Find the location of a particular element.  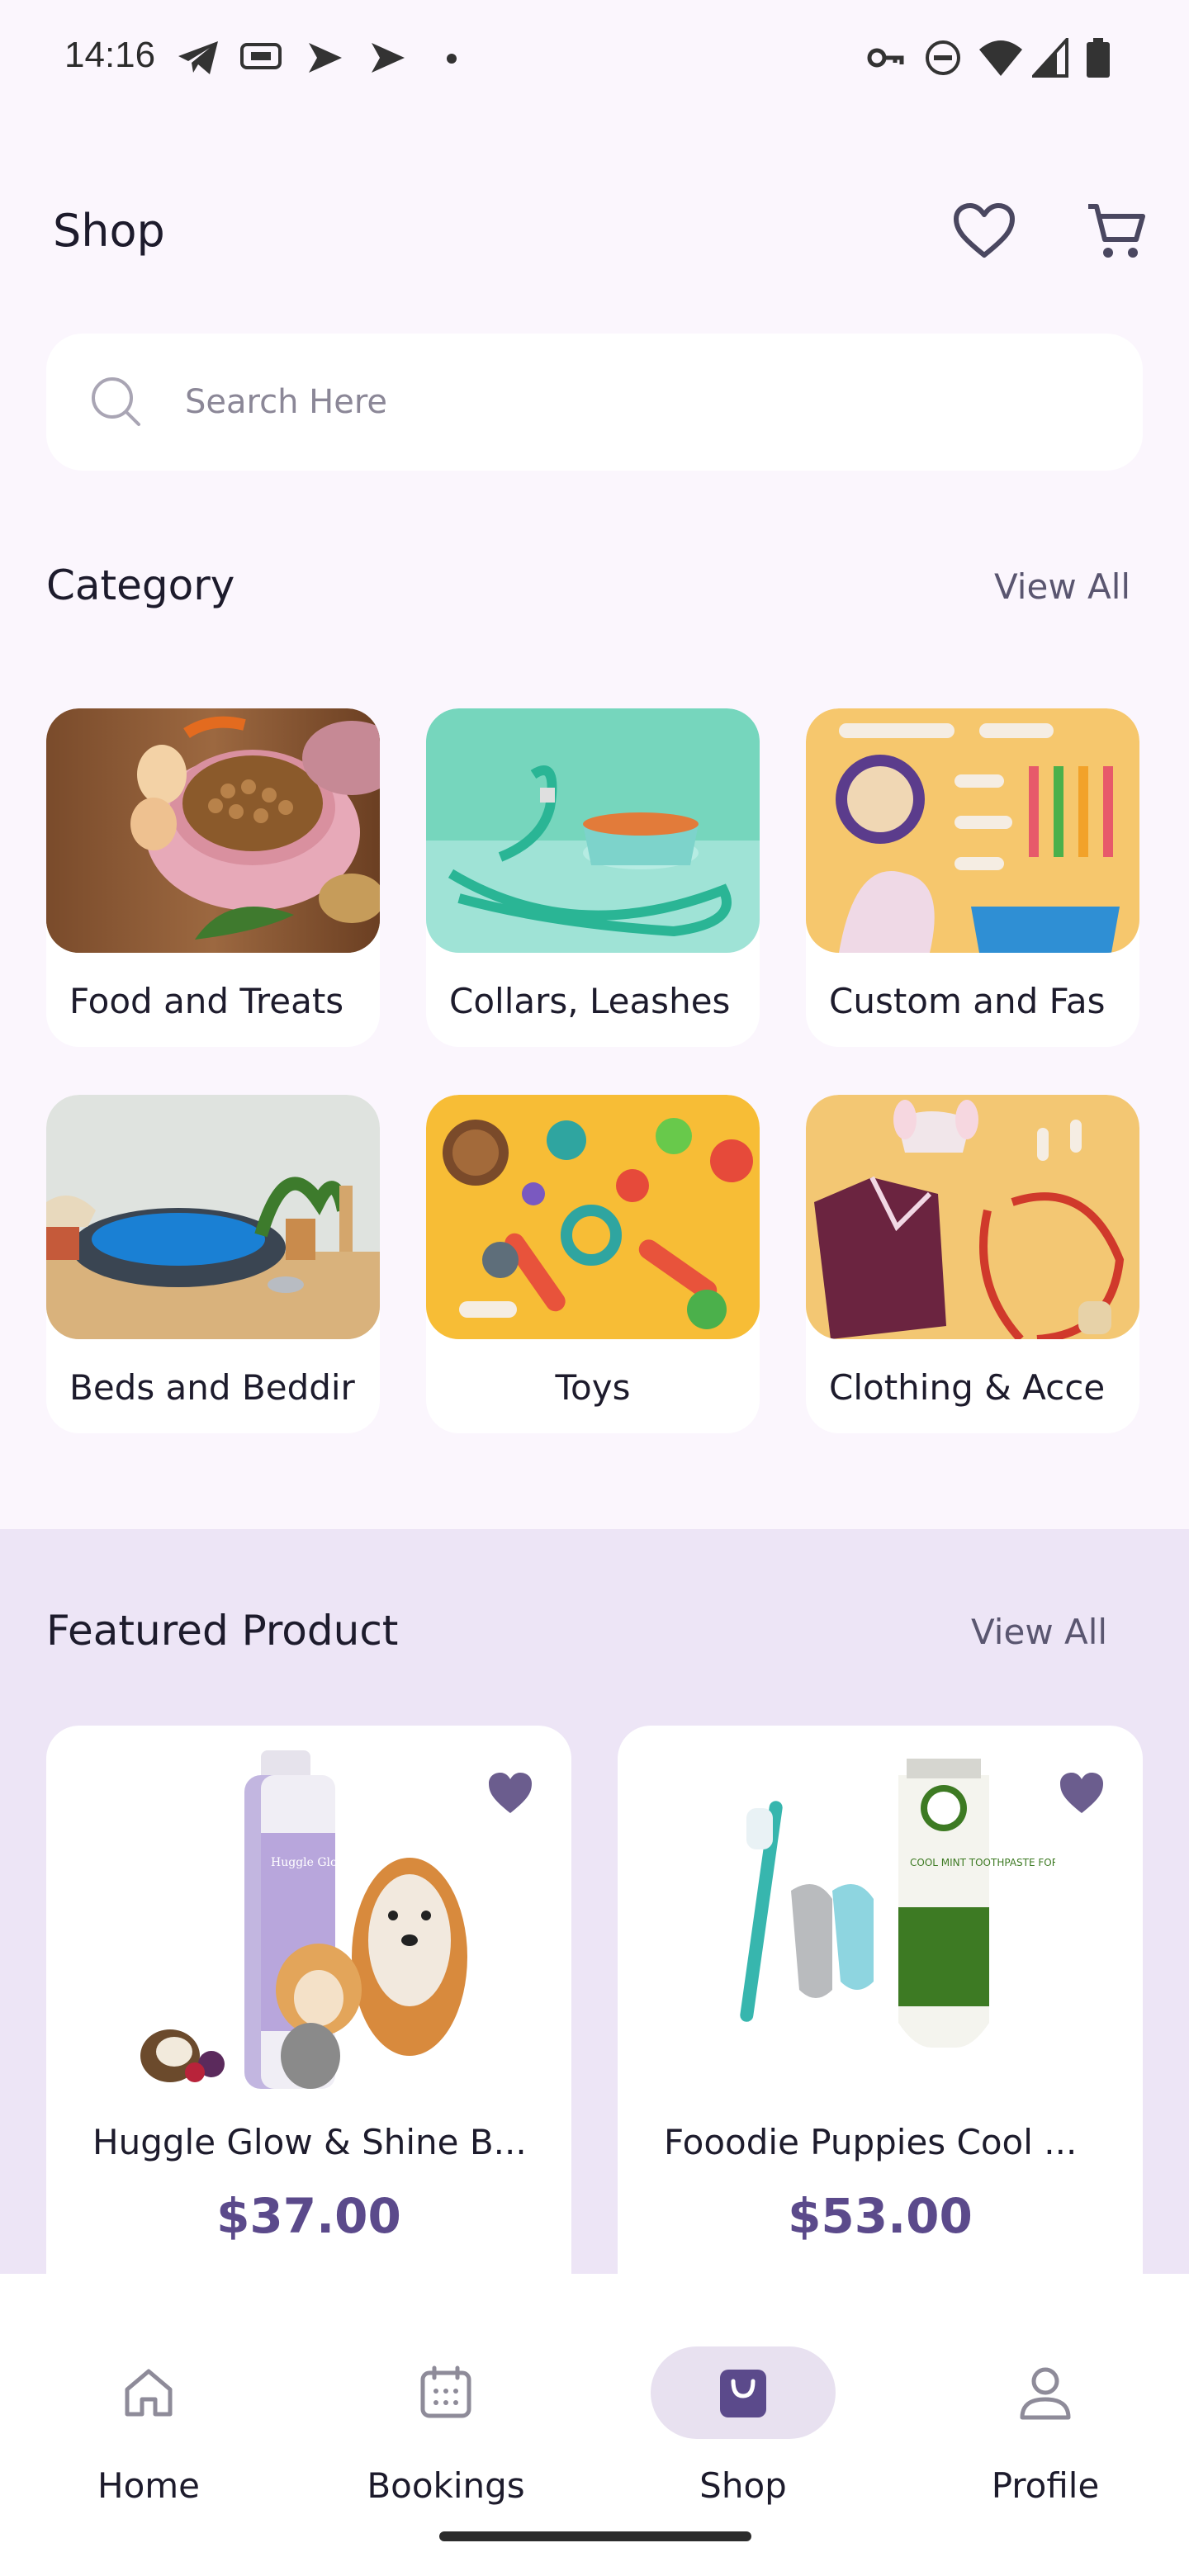

product-image: COOL MINT TOOTHPASTE FOR DOGS is located at coordinates (899, 1907).